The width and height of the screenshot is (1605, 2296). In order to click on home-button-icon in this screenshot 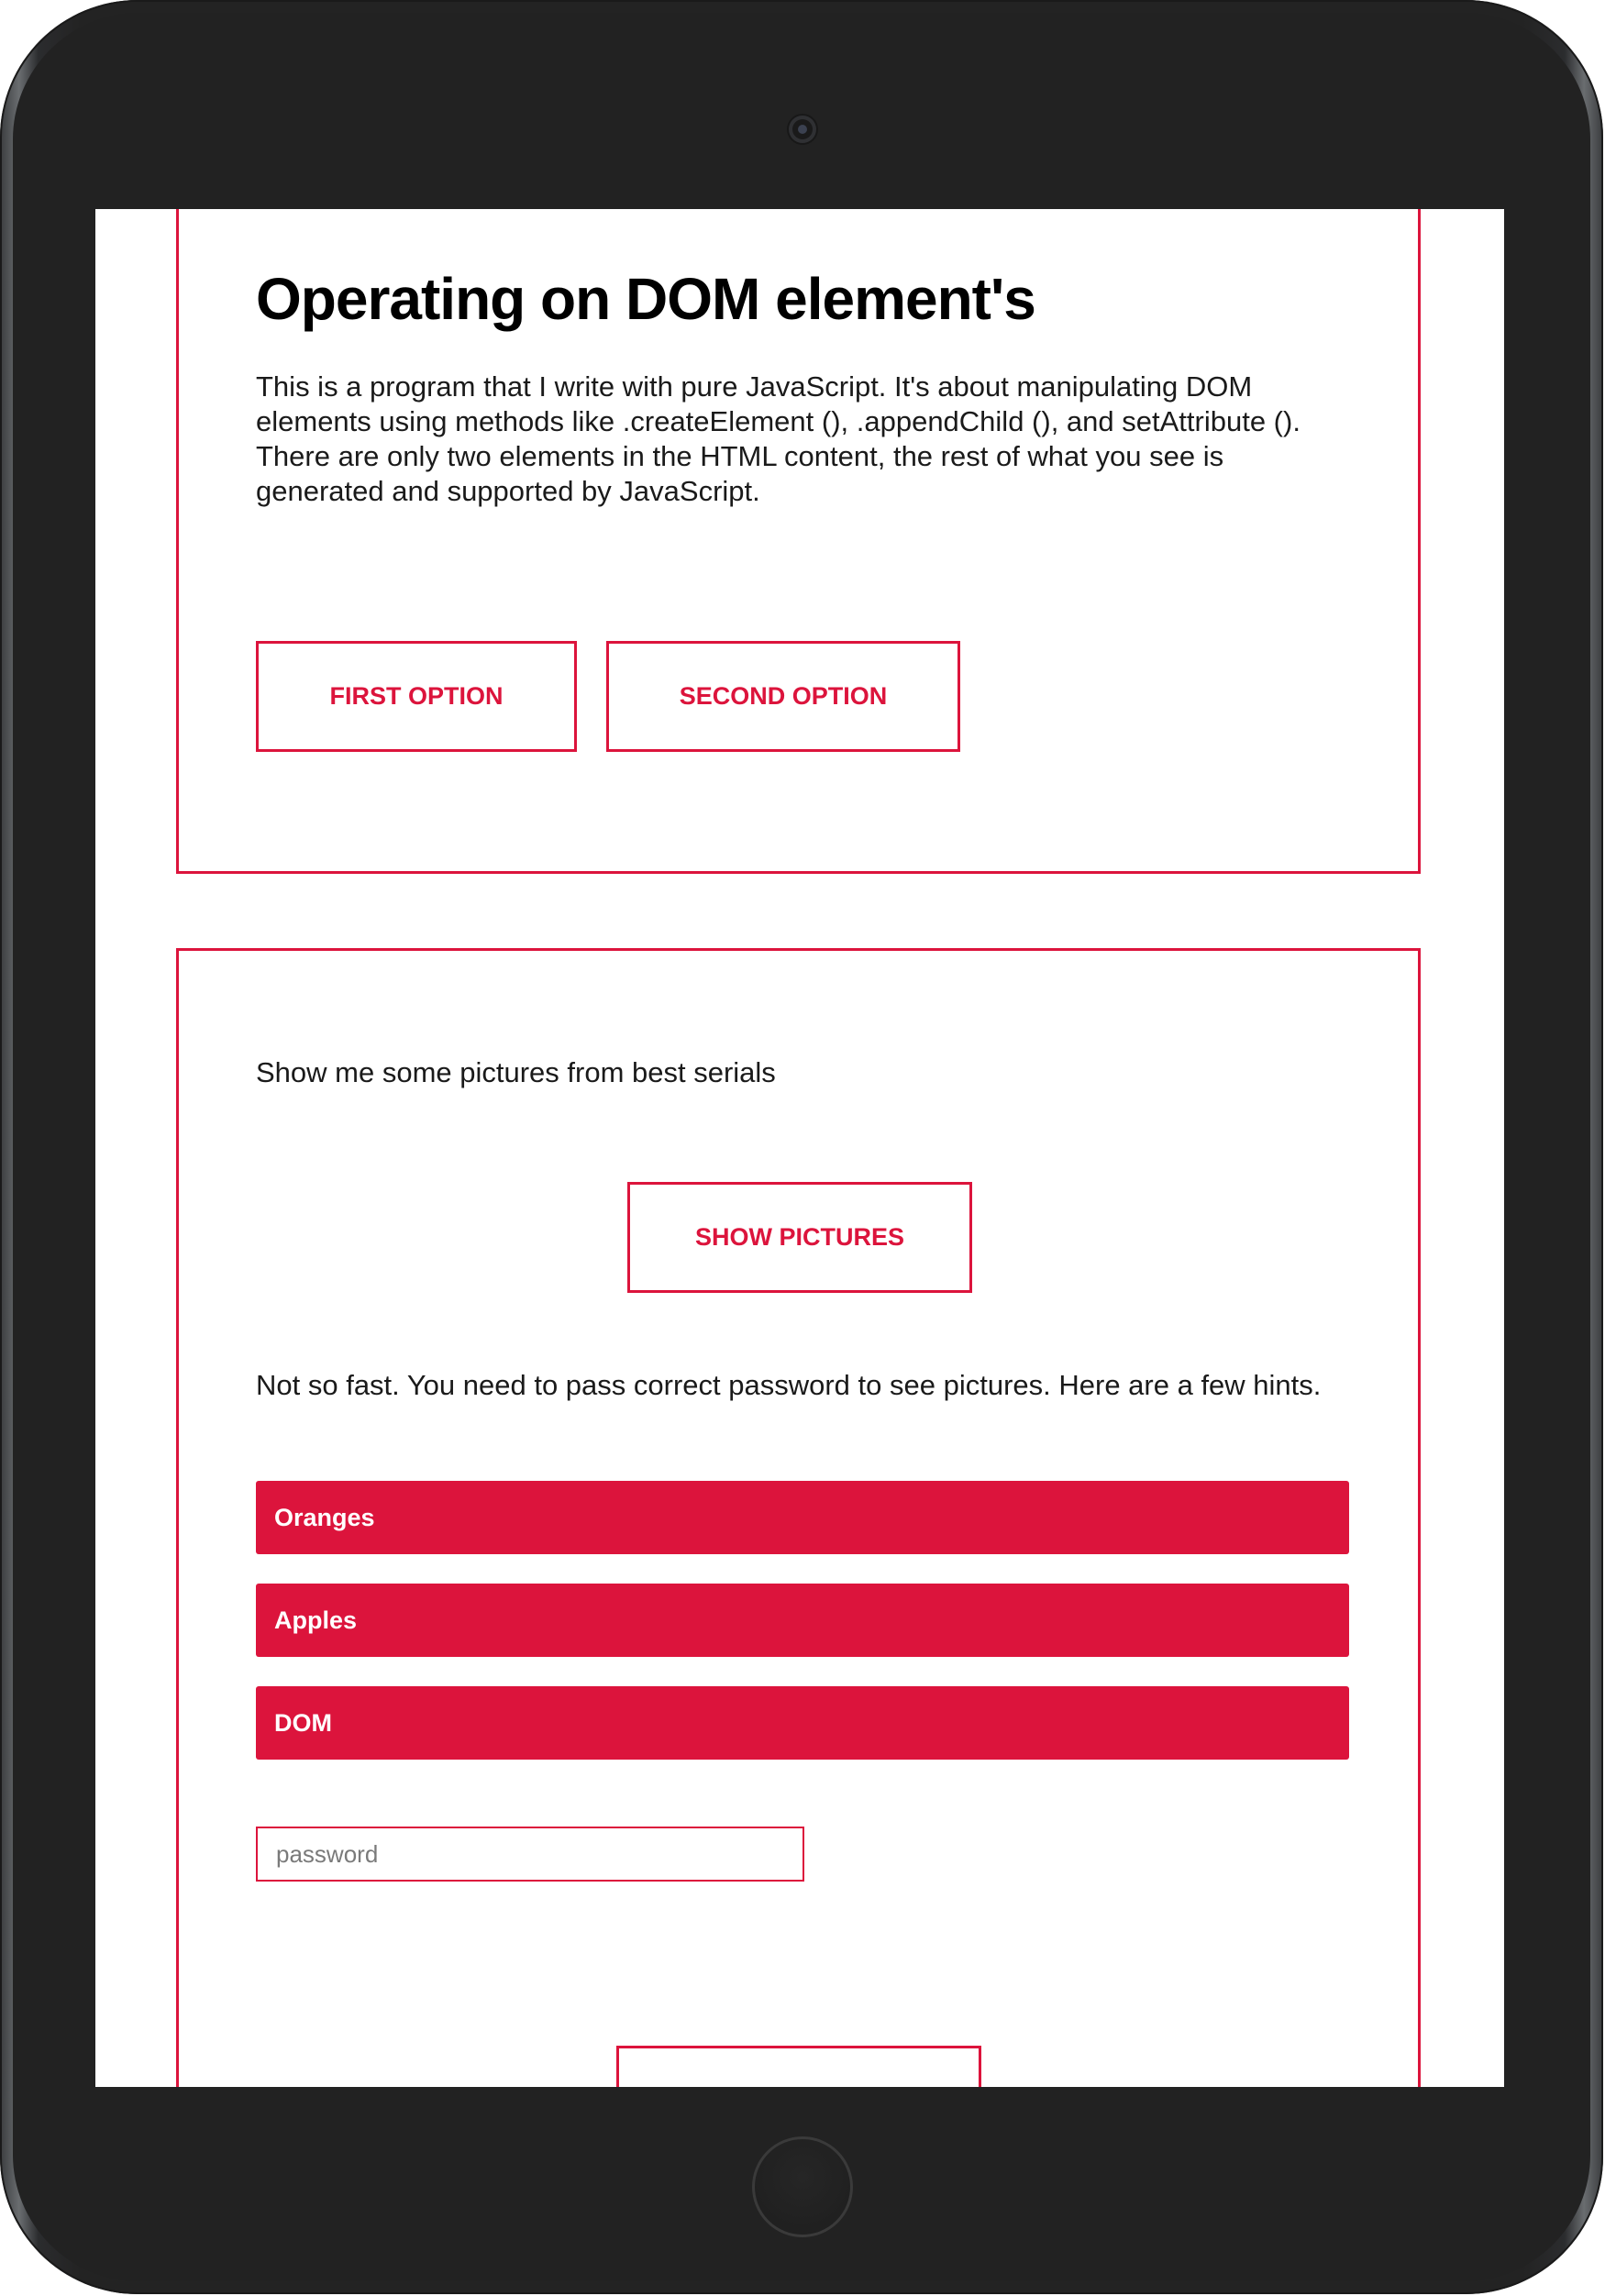, I will do `click(802, 2186)`.